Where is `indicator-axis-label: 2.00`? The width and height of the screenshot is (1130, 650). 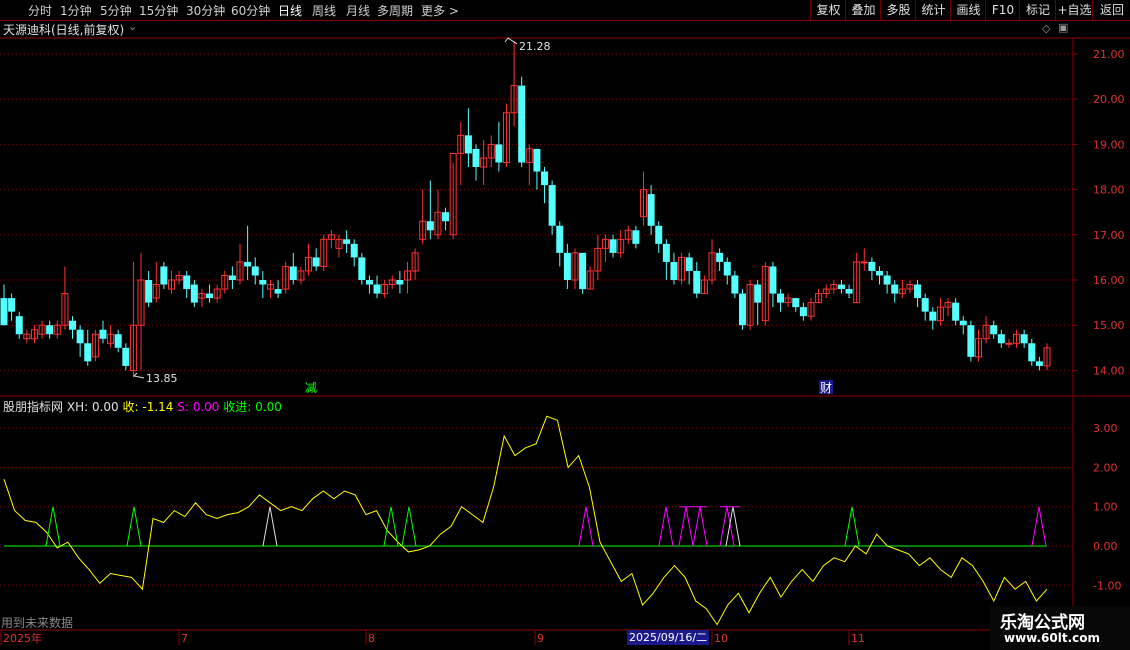
indicator-axis-label: 2.00 is located at coordinates (1105, 467).